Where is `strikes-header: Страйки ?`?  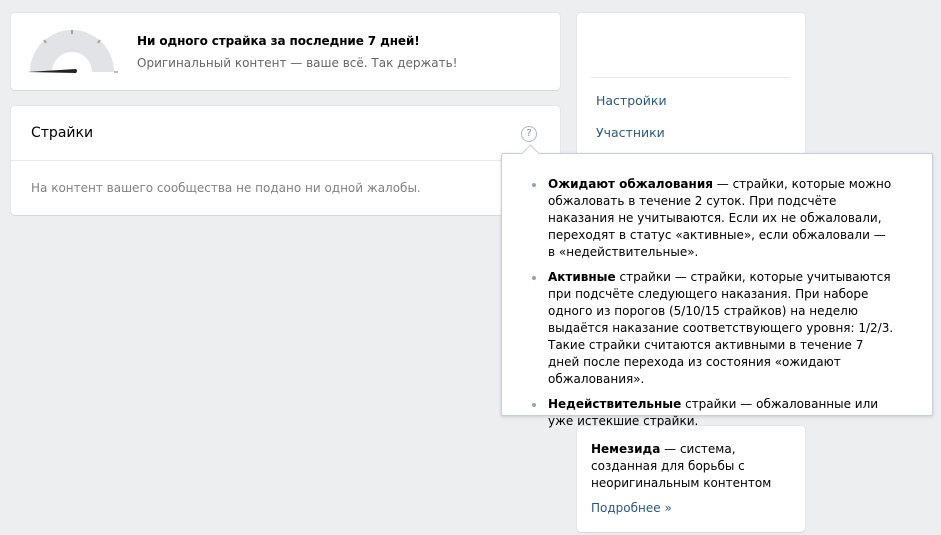
strikes-header: Страйки ? is located at coordinates (285, 133).